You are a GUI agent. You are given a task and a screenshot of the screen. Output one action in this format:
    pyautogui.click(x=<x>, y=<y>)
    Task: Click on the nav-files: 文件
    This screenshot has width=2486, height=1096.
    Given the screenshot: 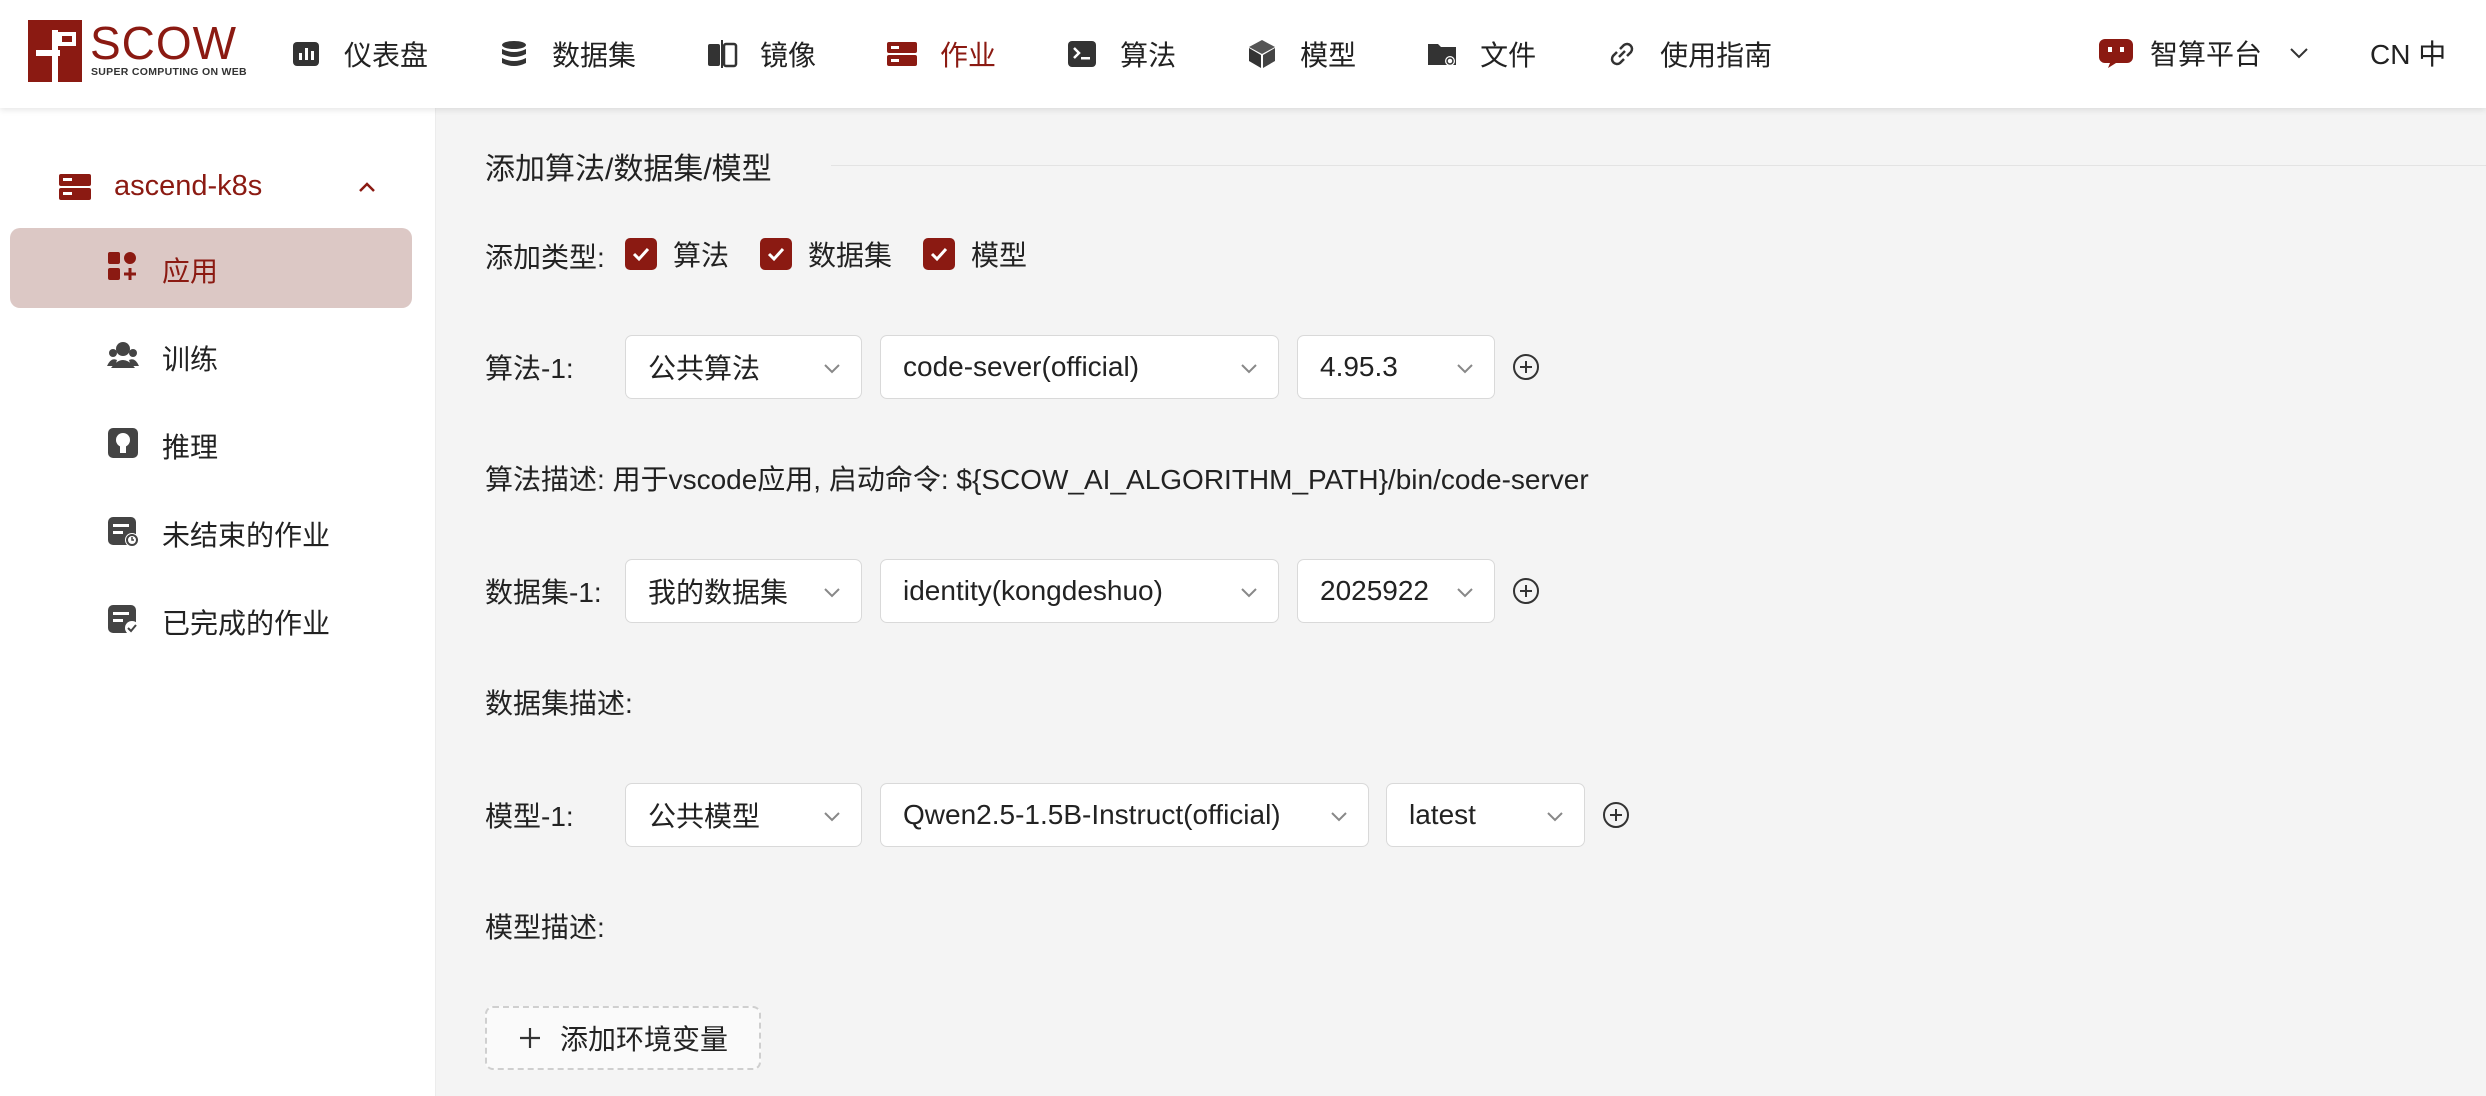 What is the action you would take?
    pyautogui.click(x=1481, y=54)
    